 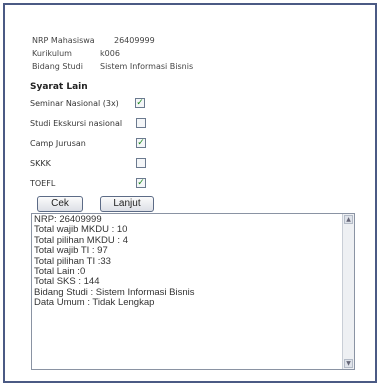 What do you see at coordinates (348, 363) in the screenshot?
I see `scroll-down-icon: ▼` at bounding box center [348, 363].